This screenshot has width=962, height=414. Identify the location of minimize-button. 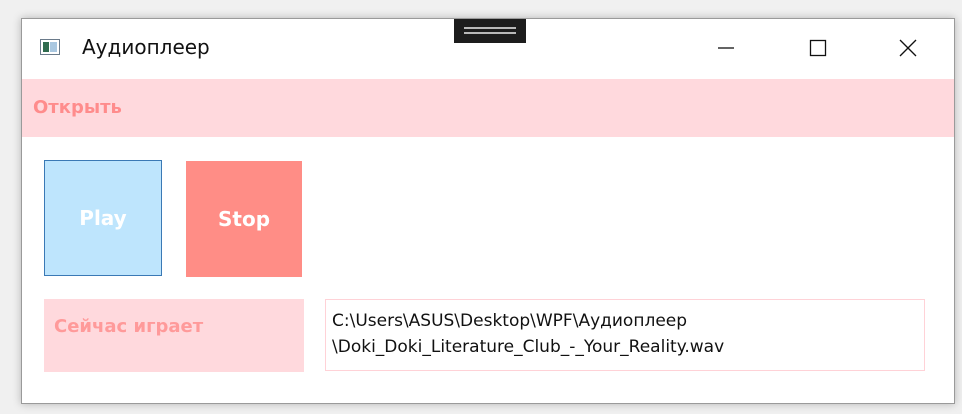
(726, 48).